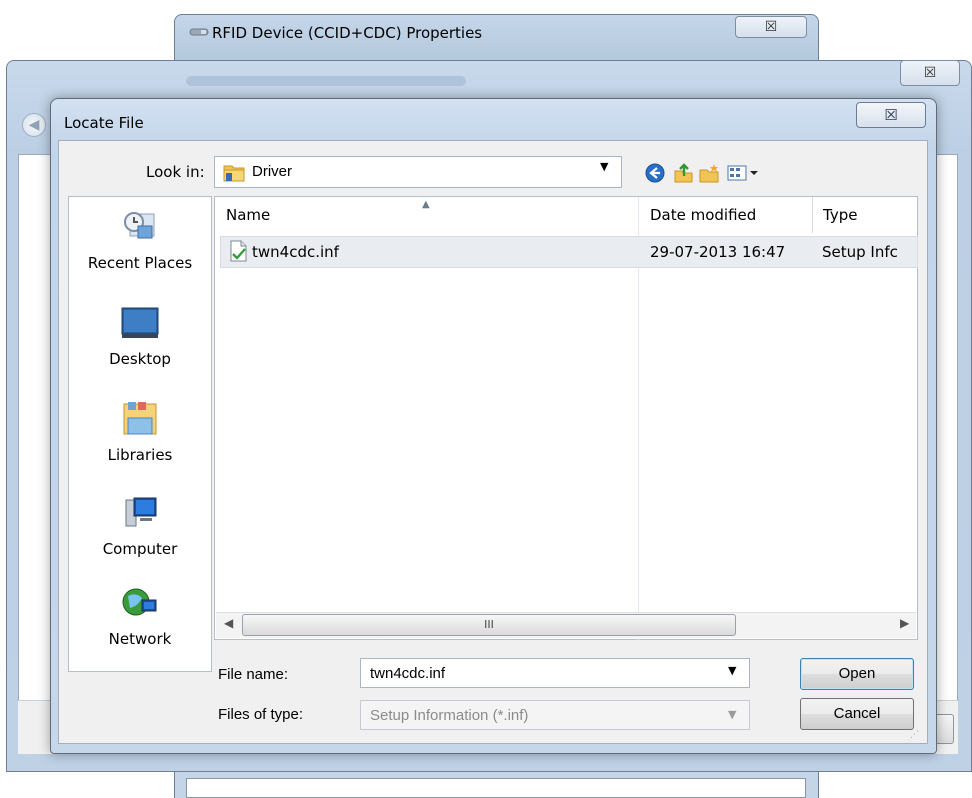 Image resolution: width=972 pixels, height=798 pixels. What do you see at coordinates (655, 173) in the screenshot?
I see `back-icon` at bounding box center [655, 173].